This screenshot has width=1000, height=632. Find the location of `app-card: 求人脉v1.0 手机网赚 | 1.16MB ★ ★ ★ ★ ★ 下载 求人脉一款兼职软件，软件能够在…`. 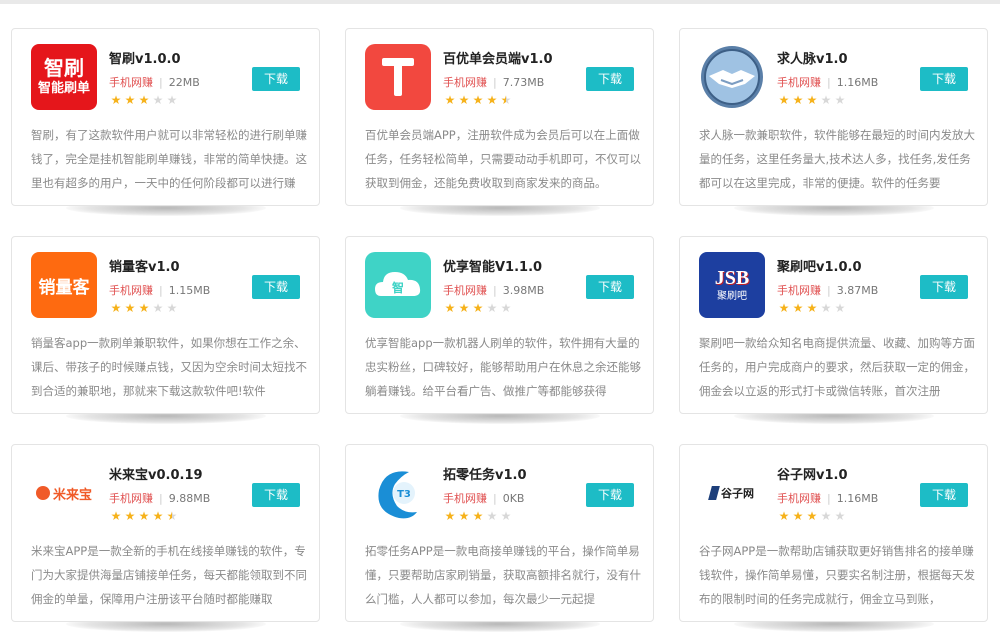

app-card: 求人脉v1.0 手机网赚 | 1.16MB ★ ★ ★ ★ ★ 下载 求人脉一款兼职软件，软件能够在… is located at coordinates (833, 117).